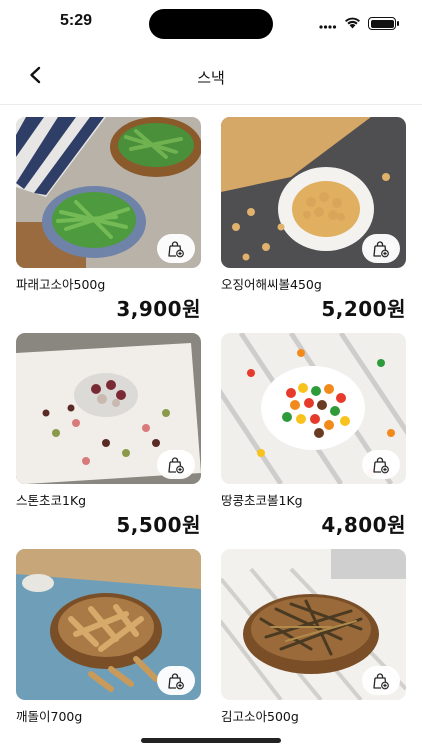 Image resolution: width=422 pixels, height=750 pixels. What do you see at coordinates (363, 309) in the screenshot?
I see `product-price: 5,200원` at bounding box center [363, 309].